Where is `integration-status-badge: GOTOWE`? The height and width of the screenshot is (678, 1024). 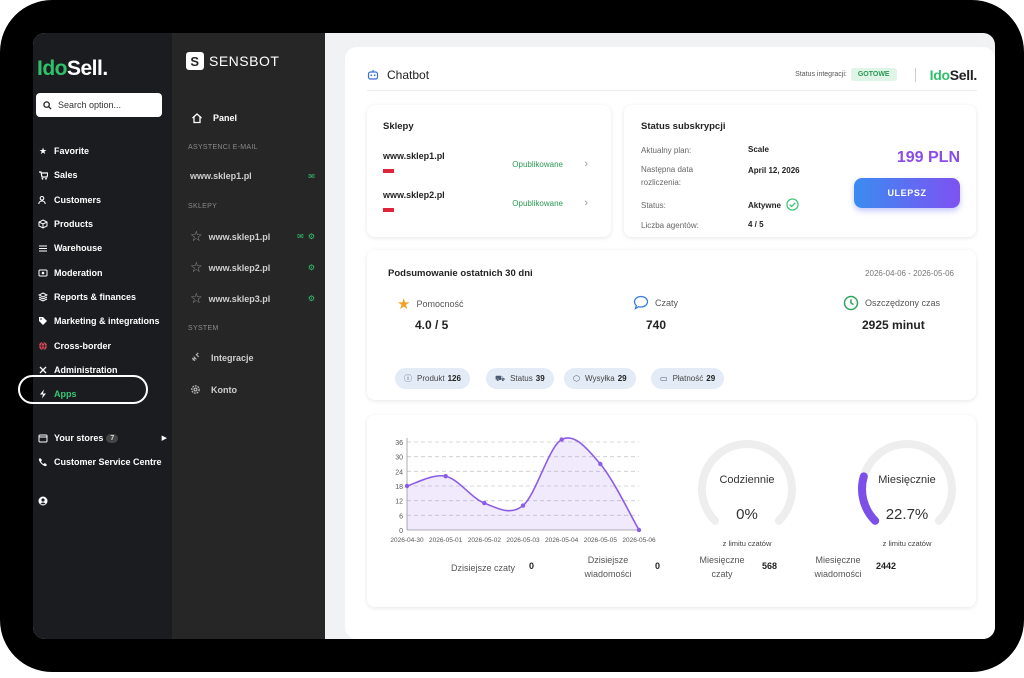
integration-status-badge: GOTOWE is located at coordinates (873, 74).